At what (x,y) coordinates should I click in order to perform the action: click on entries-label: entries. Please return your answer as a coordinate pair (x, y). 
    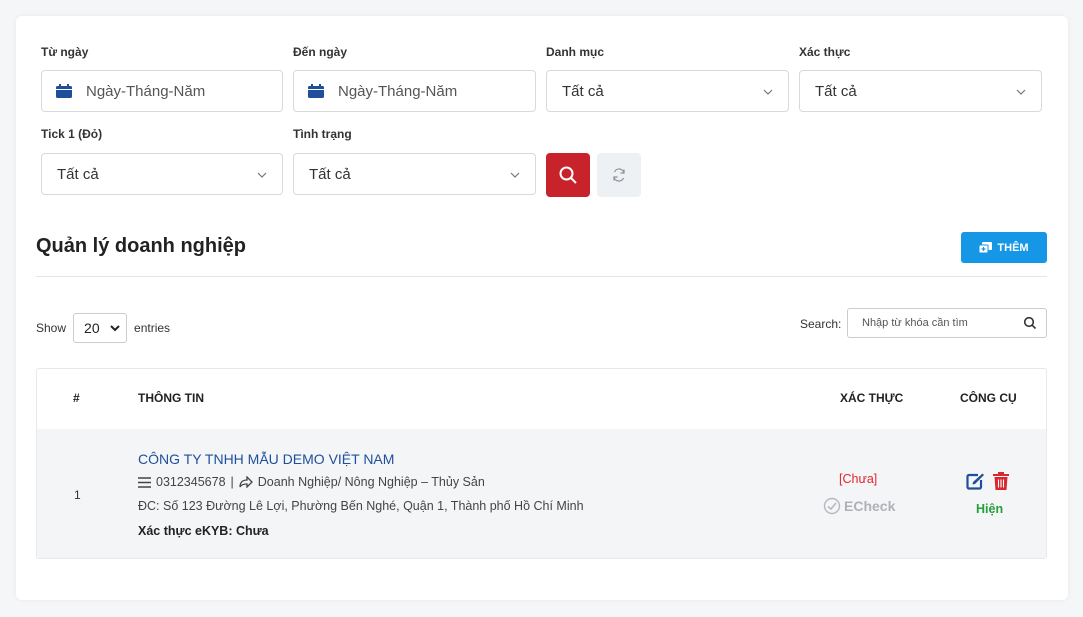
    Looking at the image, I should click on (152, 328).